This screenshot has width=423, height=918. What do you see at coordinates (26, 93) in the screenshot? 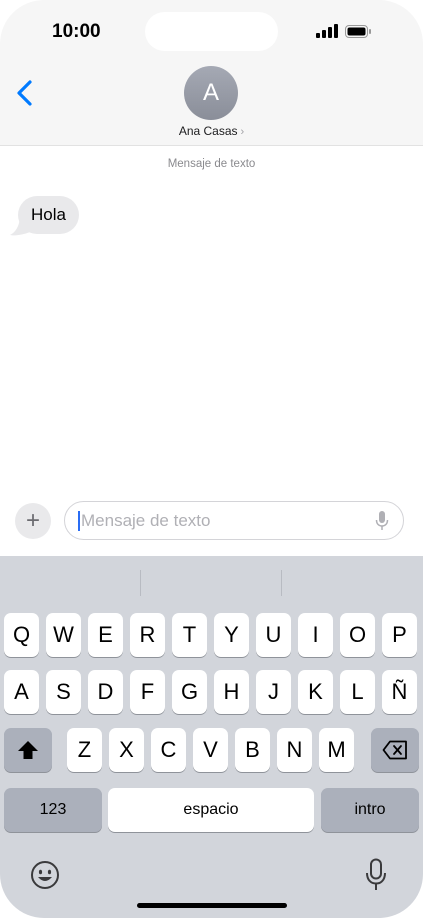
I see `back-chevron-icon` at bounding box center [26, 93].